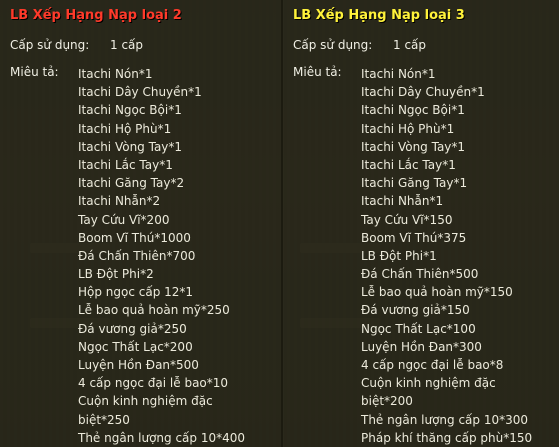  Describe the element at coordinates (131, 183) in the screenshot. I see `reward-item: Itachi Găng Tay*2` at that location.